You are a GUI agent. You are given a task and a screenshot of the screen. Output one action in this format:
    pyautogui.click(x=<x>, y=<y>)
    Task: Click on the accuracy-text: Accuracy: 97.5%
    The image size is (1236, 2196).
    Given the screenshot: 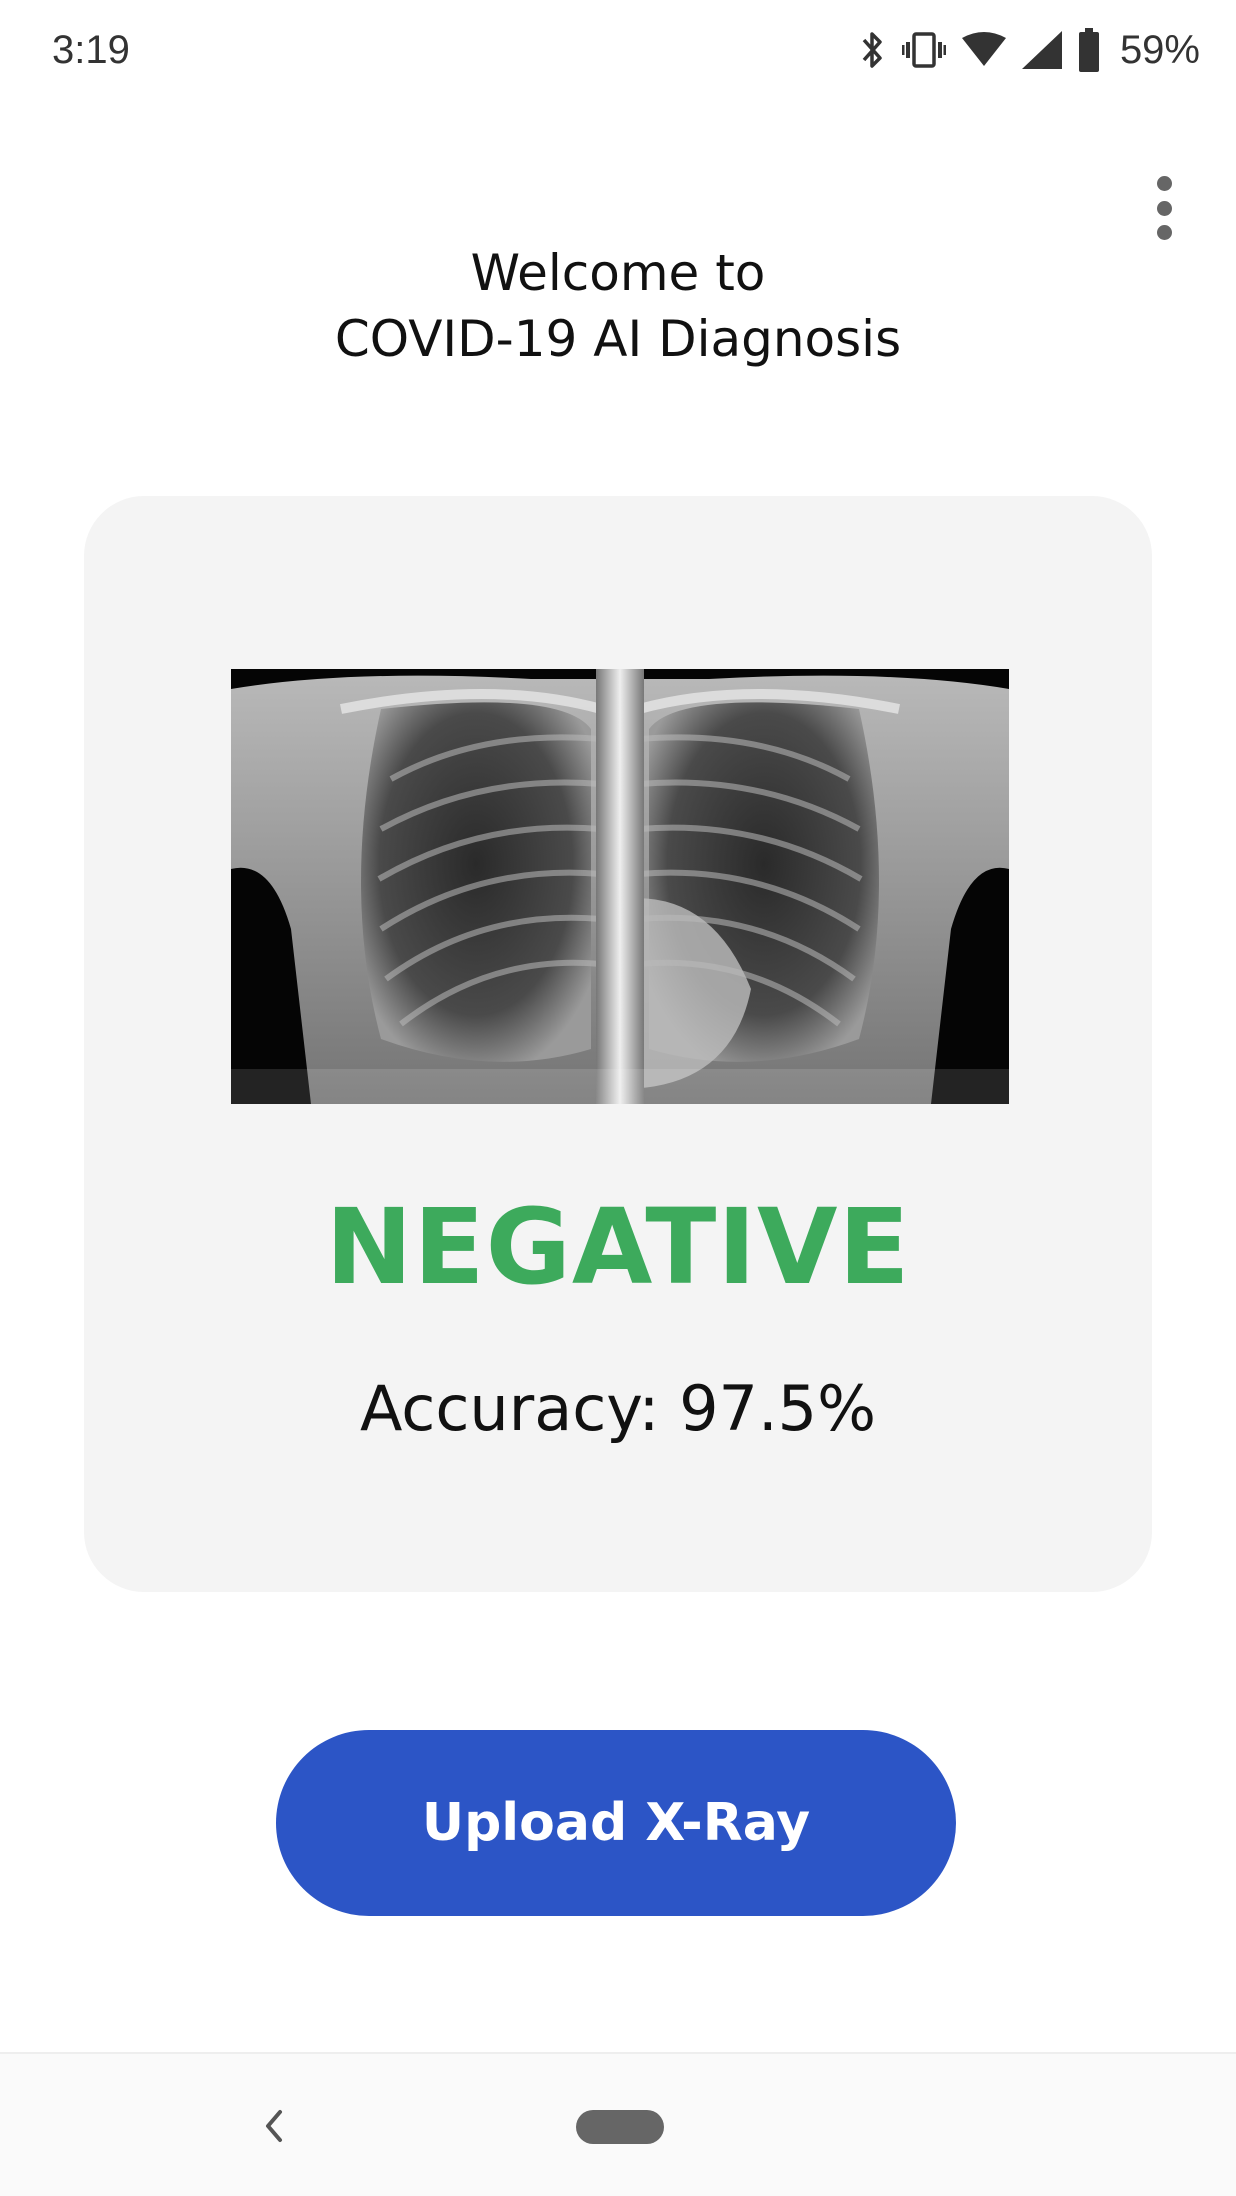 What is the action you would take?
    pyautogui.click(x=618, y=1408)
    